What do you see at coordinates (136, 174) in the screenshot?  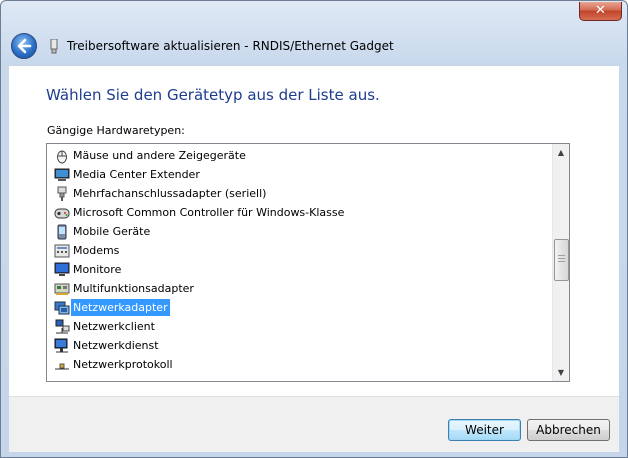 I see `list-item-label: Media Center Extender` at bounding box center [136, 174].